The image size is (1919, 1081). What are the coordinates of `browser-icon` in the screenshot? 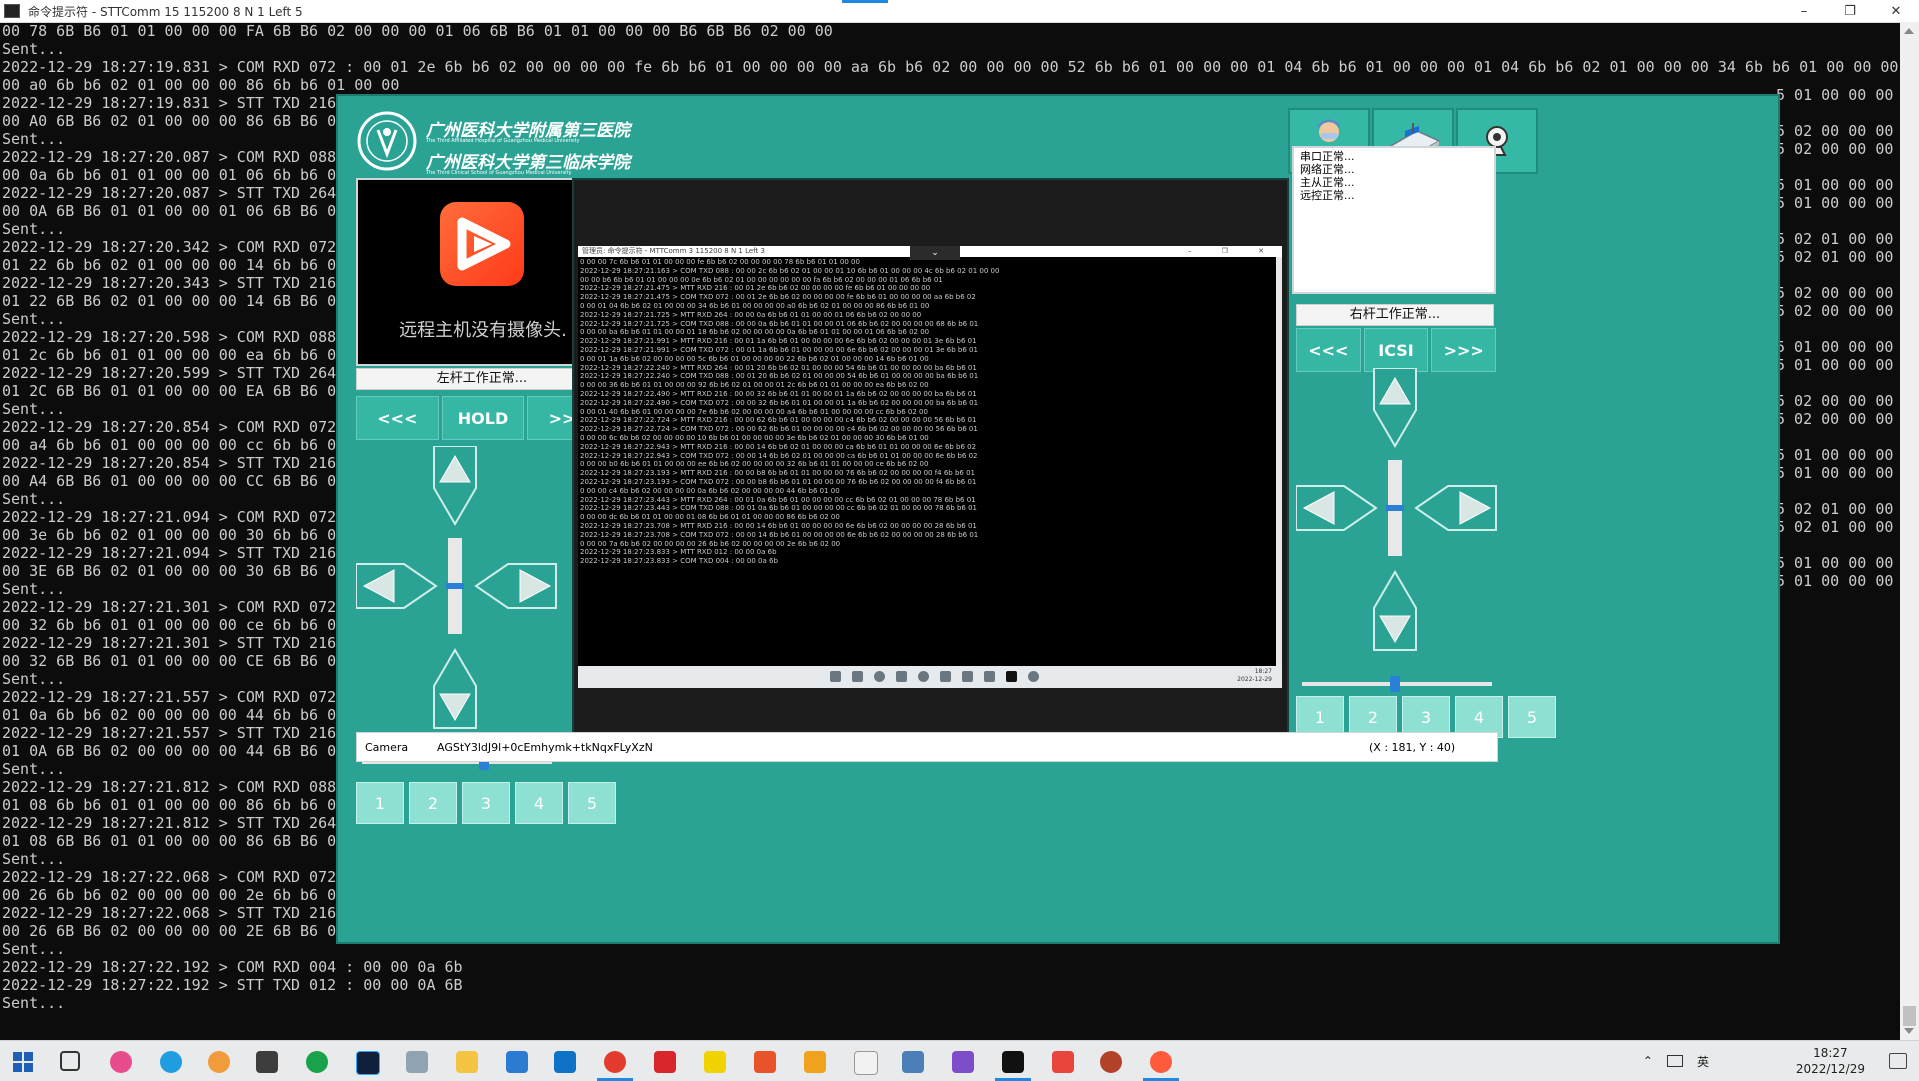 It's located at (219, 1062).